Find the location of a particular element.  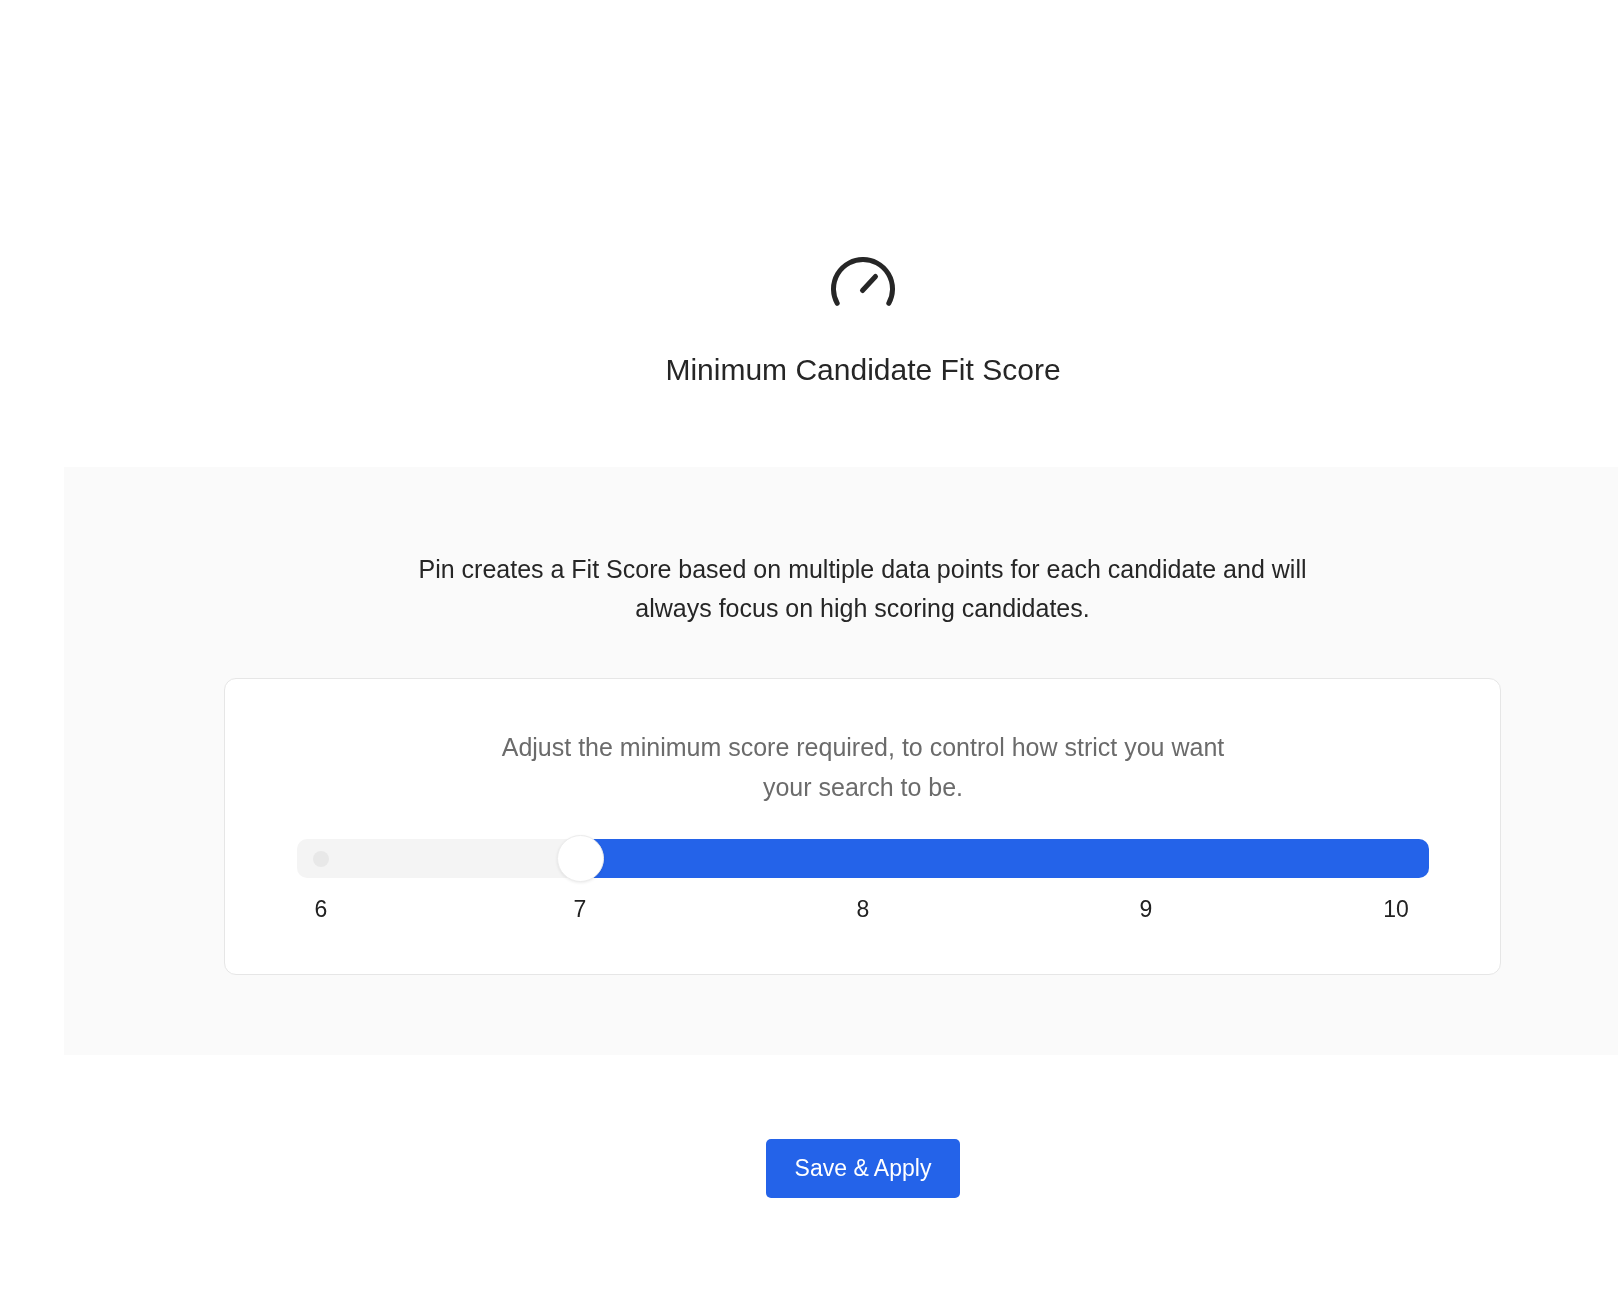

tick-label: 6 is located at coordinates (321, 909).